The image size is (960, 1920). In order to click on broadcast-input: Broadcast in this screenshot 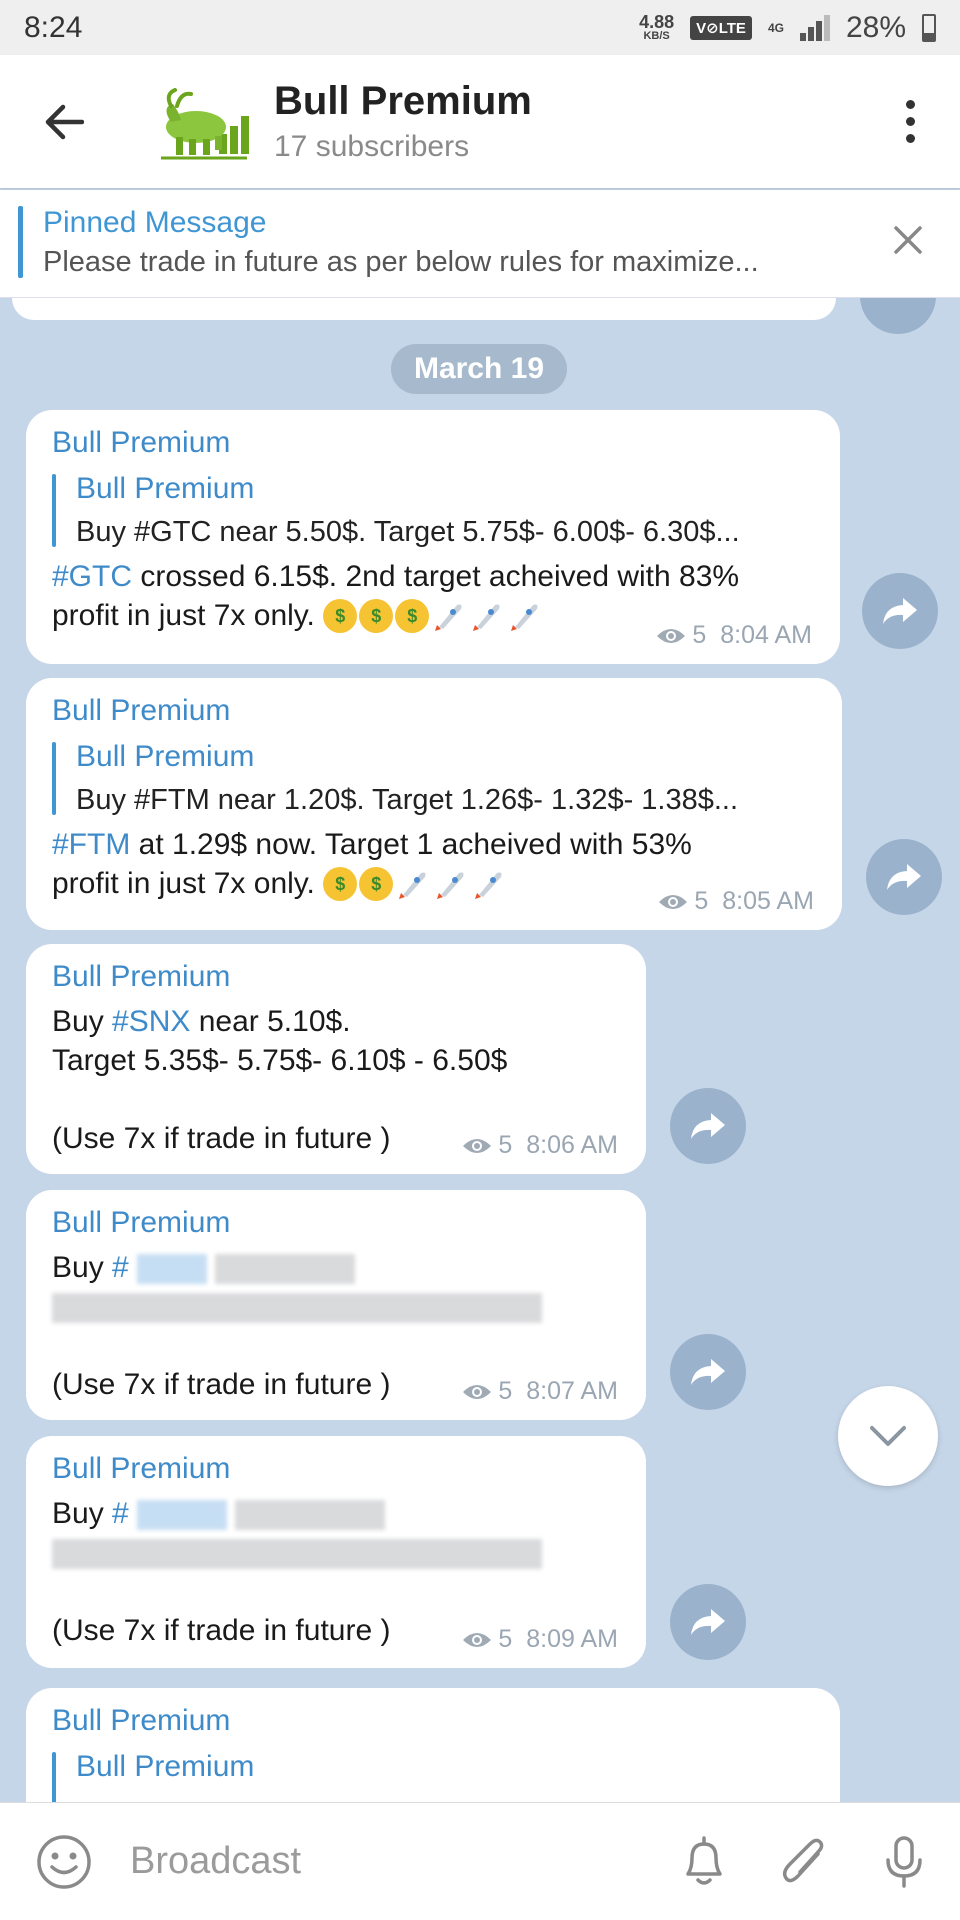, I will do `click(215, 1861)`.